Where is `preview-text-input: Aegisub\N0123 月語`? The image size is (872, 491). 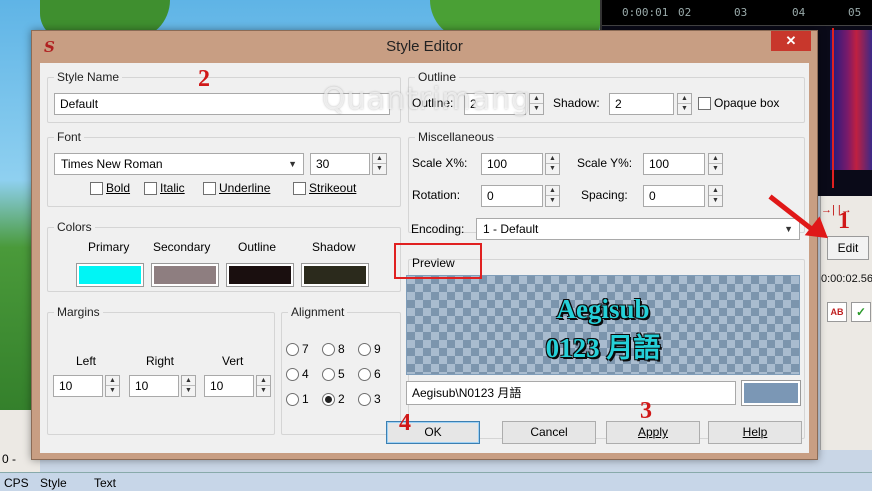
preview-text-input: Aegisub\N0123 月語 is located at coordinates (571, 393).